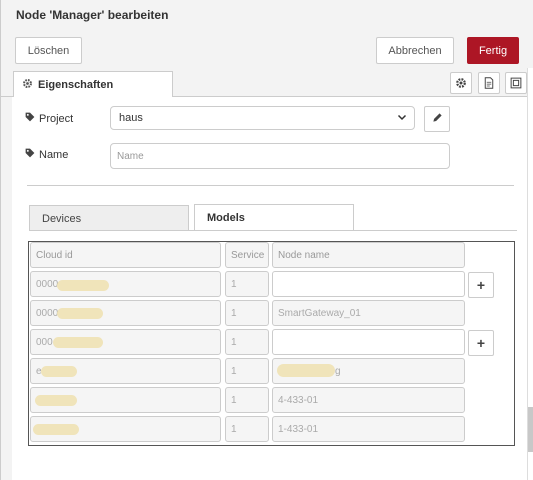 The height and width of the screenshot is (480, 533). Describe the element at coordinates (368, 429) in the screenshot. I see `node-name-cell: 1-433-01` at that location.